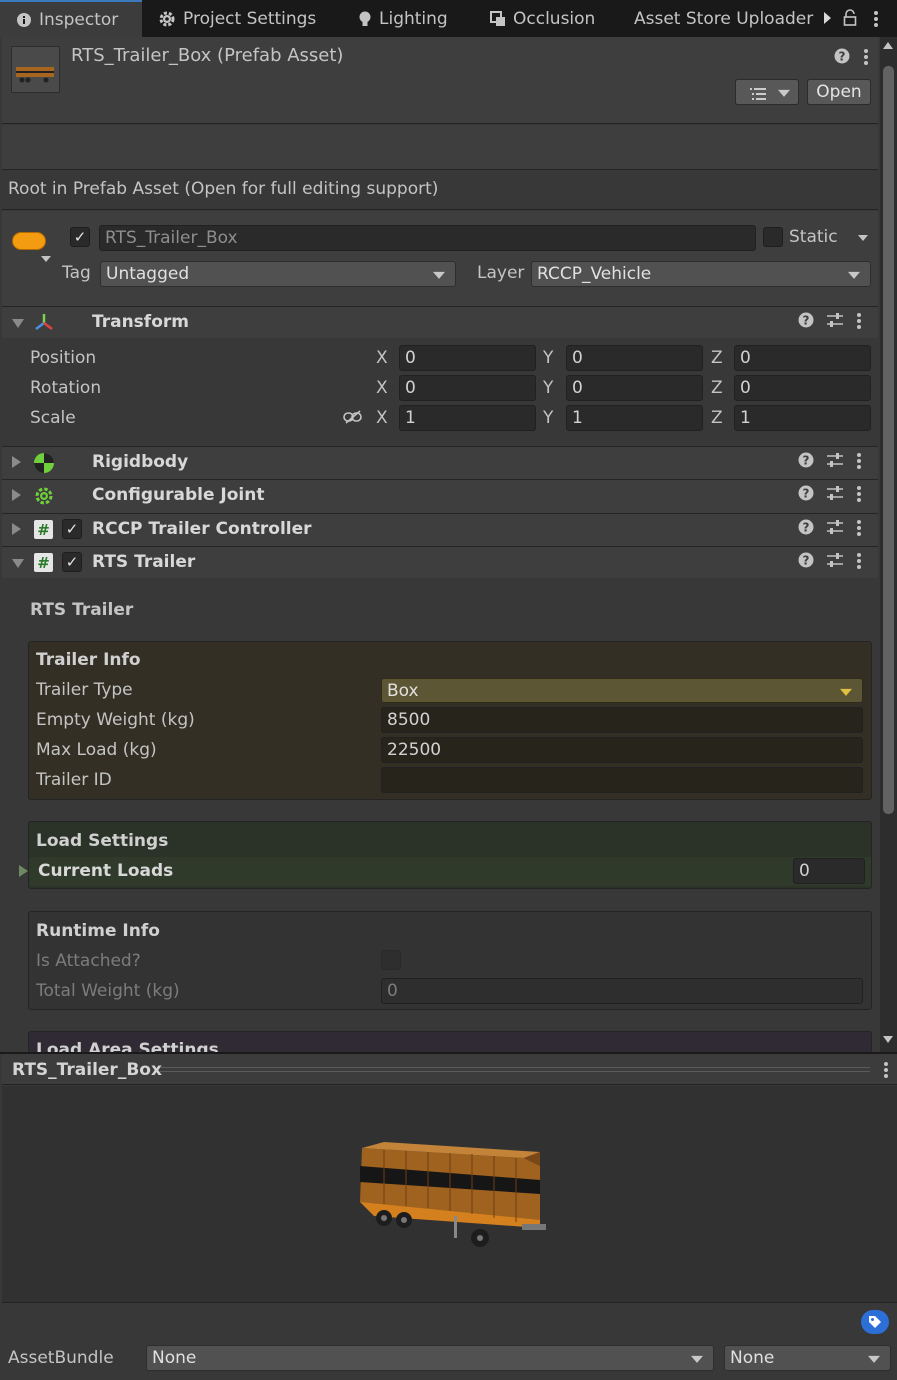 The height and width of the screenshot is (1380, 897). I want to click on rigidbody-header: Rigidbody ?, so click(440, 462).